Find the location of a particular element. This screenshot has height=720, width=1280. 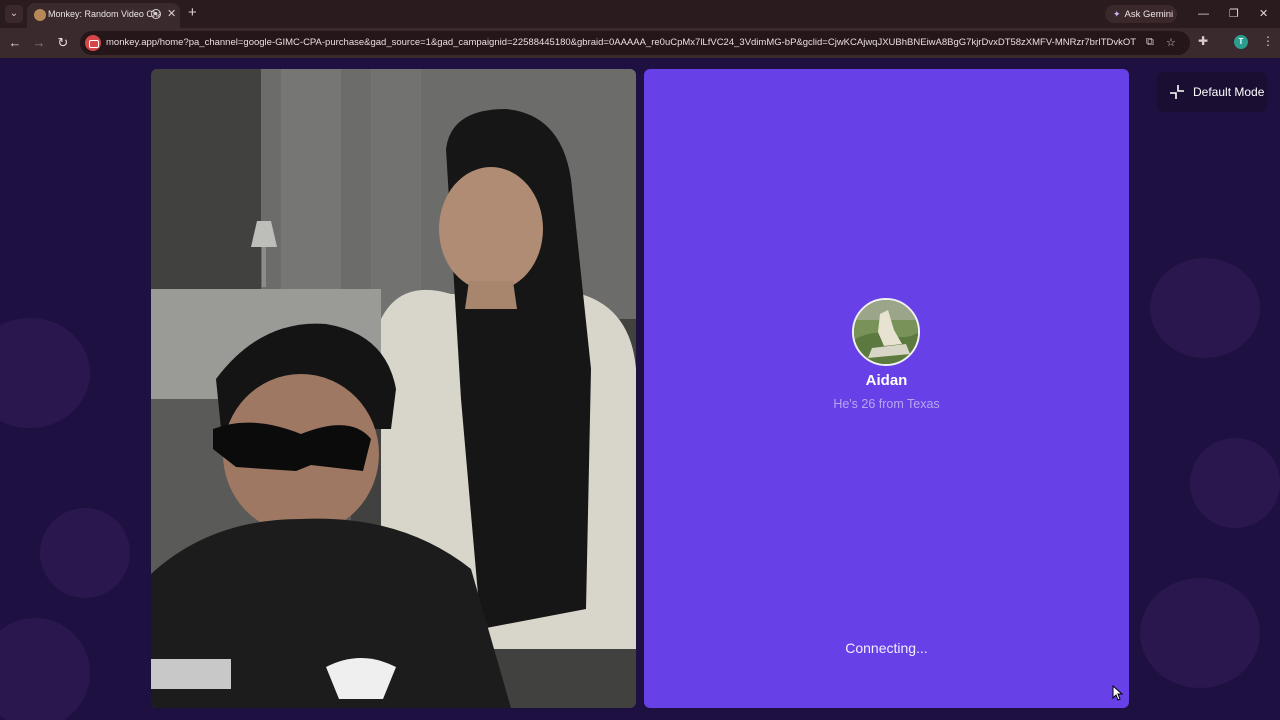

more-vertical-icon: ⋮ is located at coordinates (1268, 41).